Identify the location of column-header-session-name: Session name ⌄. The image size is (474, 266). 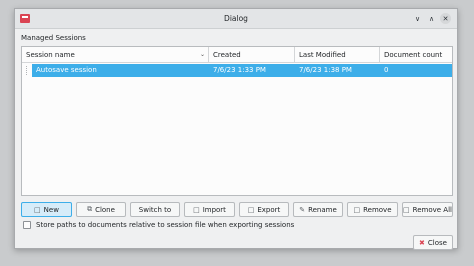
(115, 55).